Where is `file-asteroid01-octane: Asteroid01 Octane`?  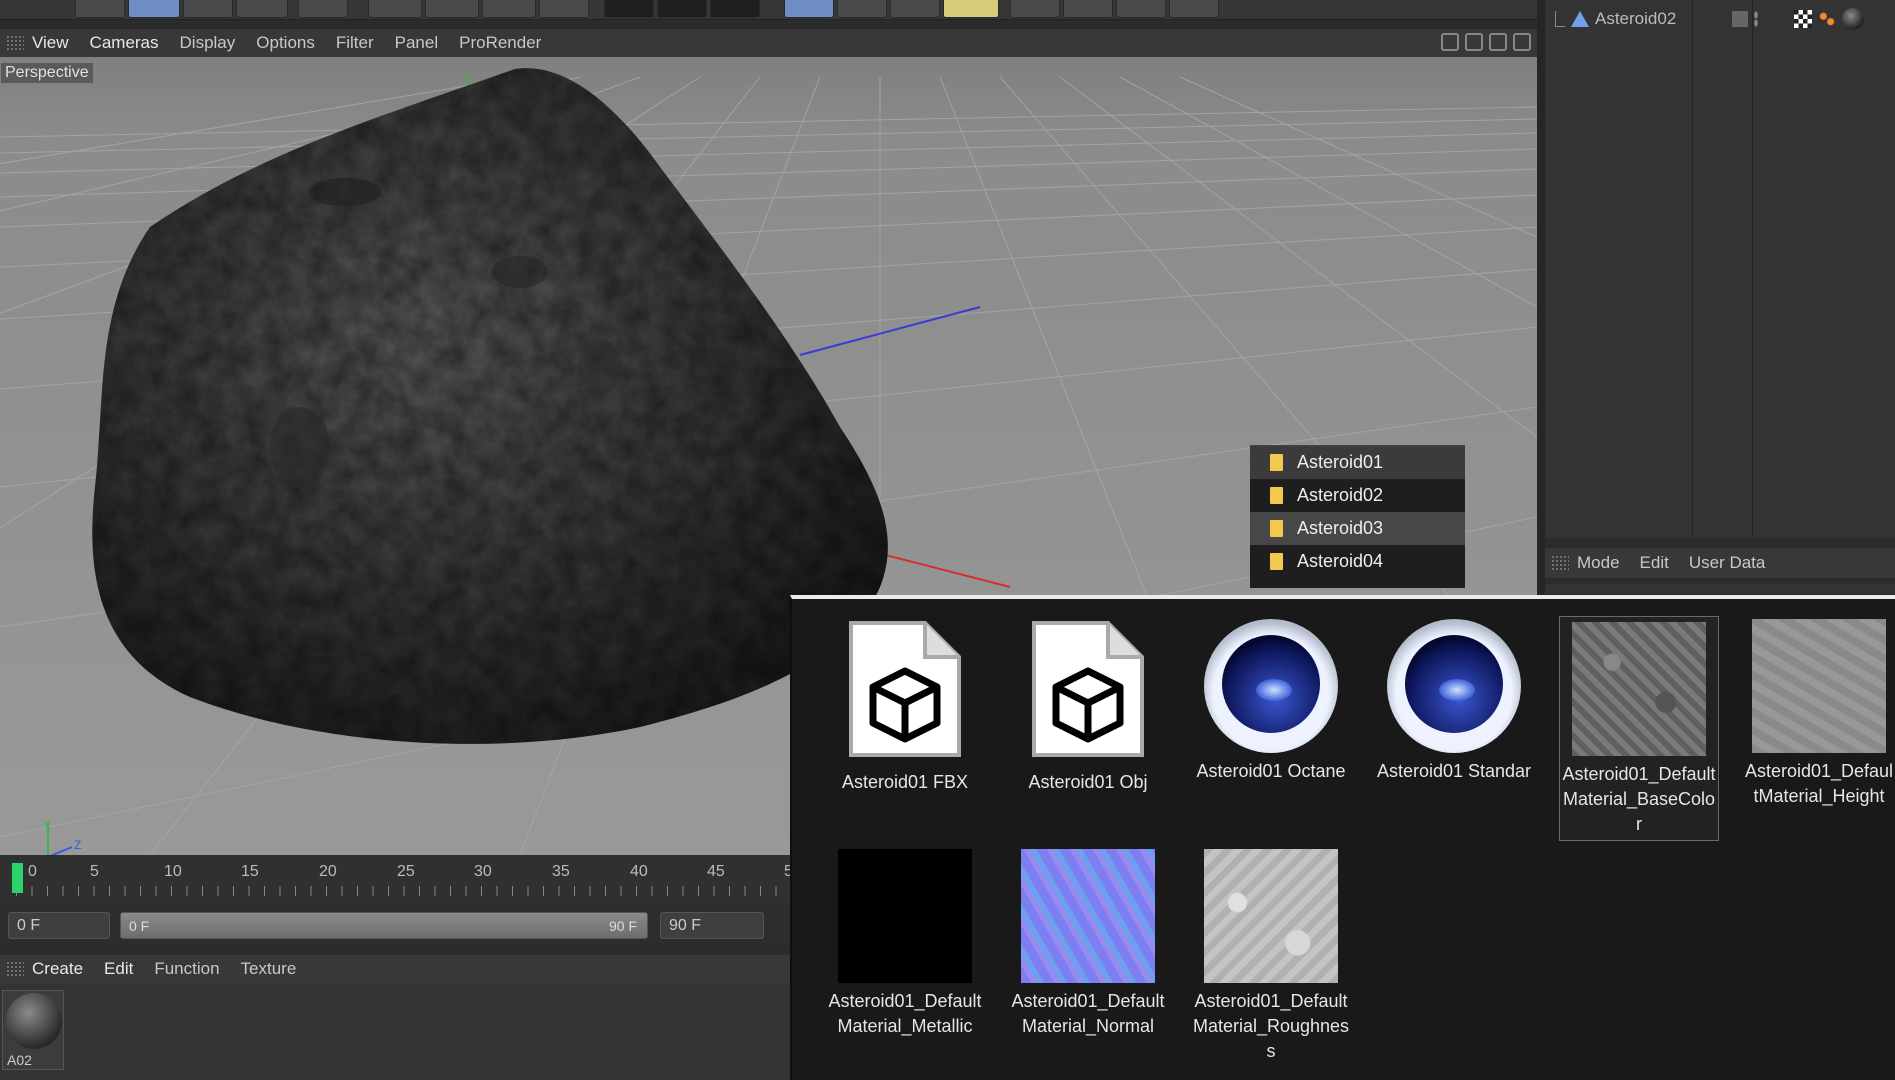
file-asteroid01-octane: Asteroid01 Octane is located at coordinates (1271, 701).